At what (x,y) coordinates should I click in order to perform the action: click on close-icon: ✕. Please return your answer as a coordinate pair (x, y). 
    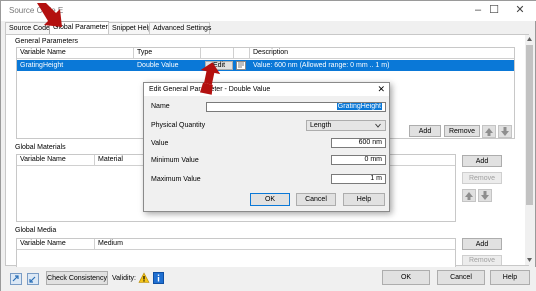
    Looking at the image, I should click on (520, 10).